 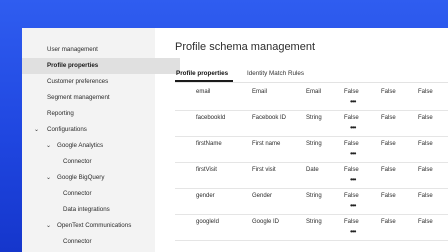 What do you see at coordinates (312, 170) in the screenshot?
I see `property-type: Date` at bounding box center [312, 170].